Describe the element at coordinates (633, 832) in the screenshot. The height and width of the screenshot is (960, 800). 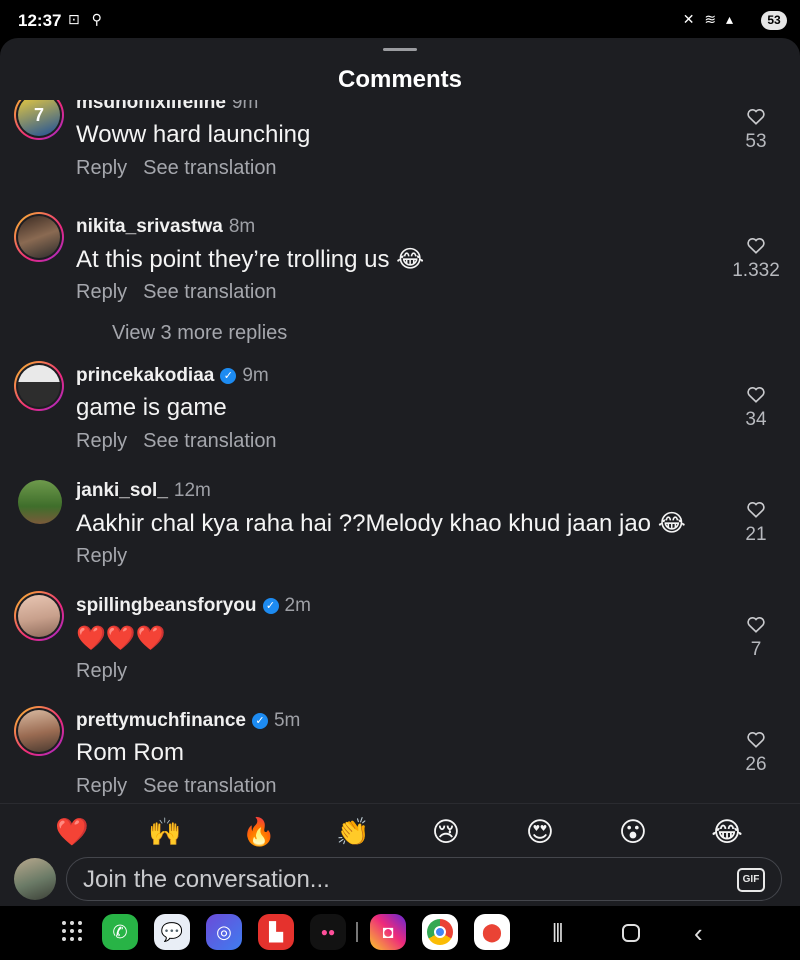
I see `reaction-surprised-icon: 😮` at that location.